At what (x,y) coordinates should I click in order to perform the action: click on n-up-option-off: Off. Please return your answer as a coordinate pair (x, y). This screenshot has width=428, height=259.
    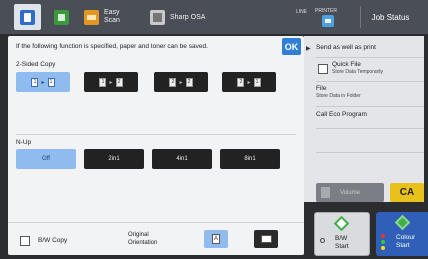
    Looking at the image, I should click on (46, 159).